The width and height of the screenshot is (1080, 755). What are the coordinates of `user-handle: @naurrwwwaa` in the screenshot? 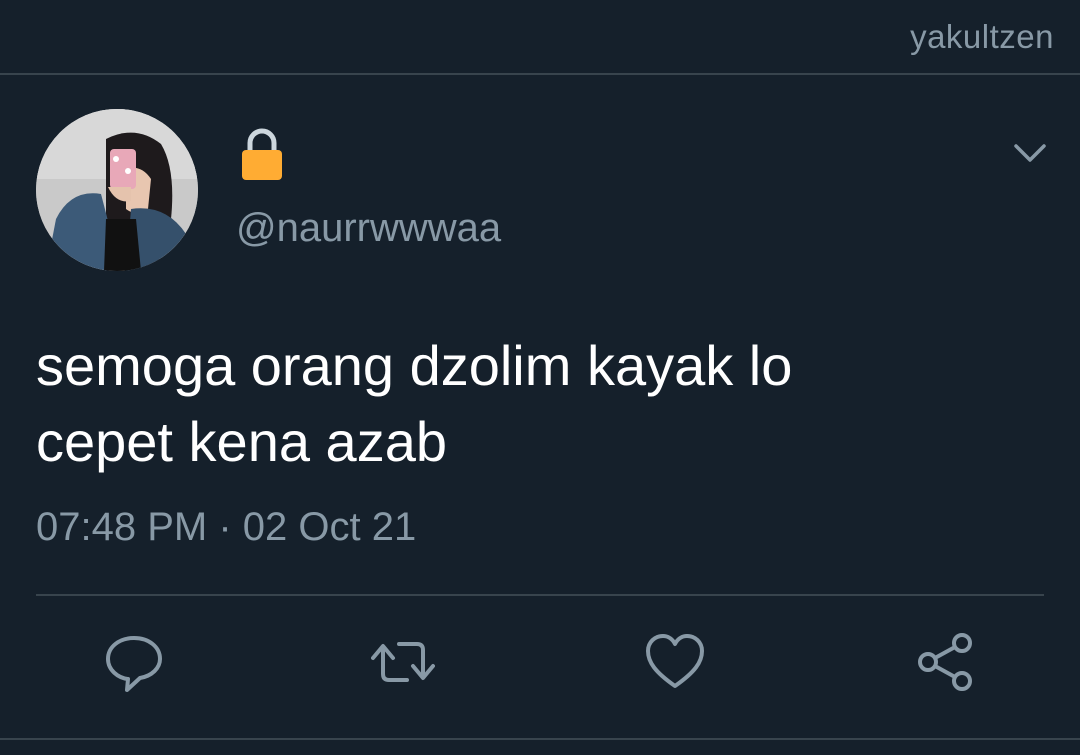 It's located at (368, 228).